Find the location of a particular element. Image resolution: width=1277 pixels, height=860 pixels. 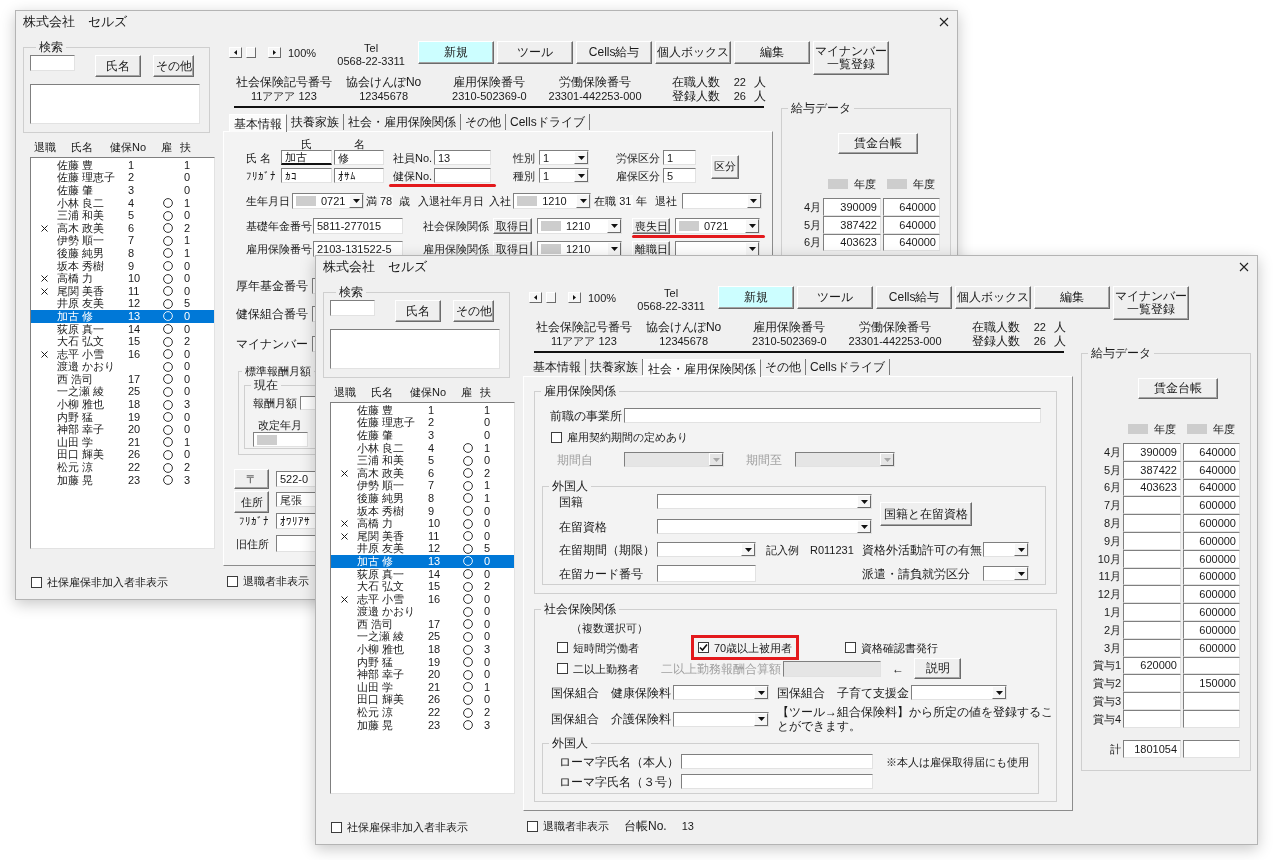

list-row: 高木 政美 6 2 is located at coordinates (122, 228).